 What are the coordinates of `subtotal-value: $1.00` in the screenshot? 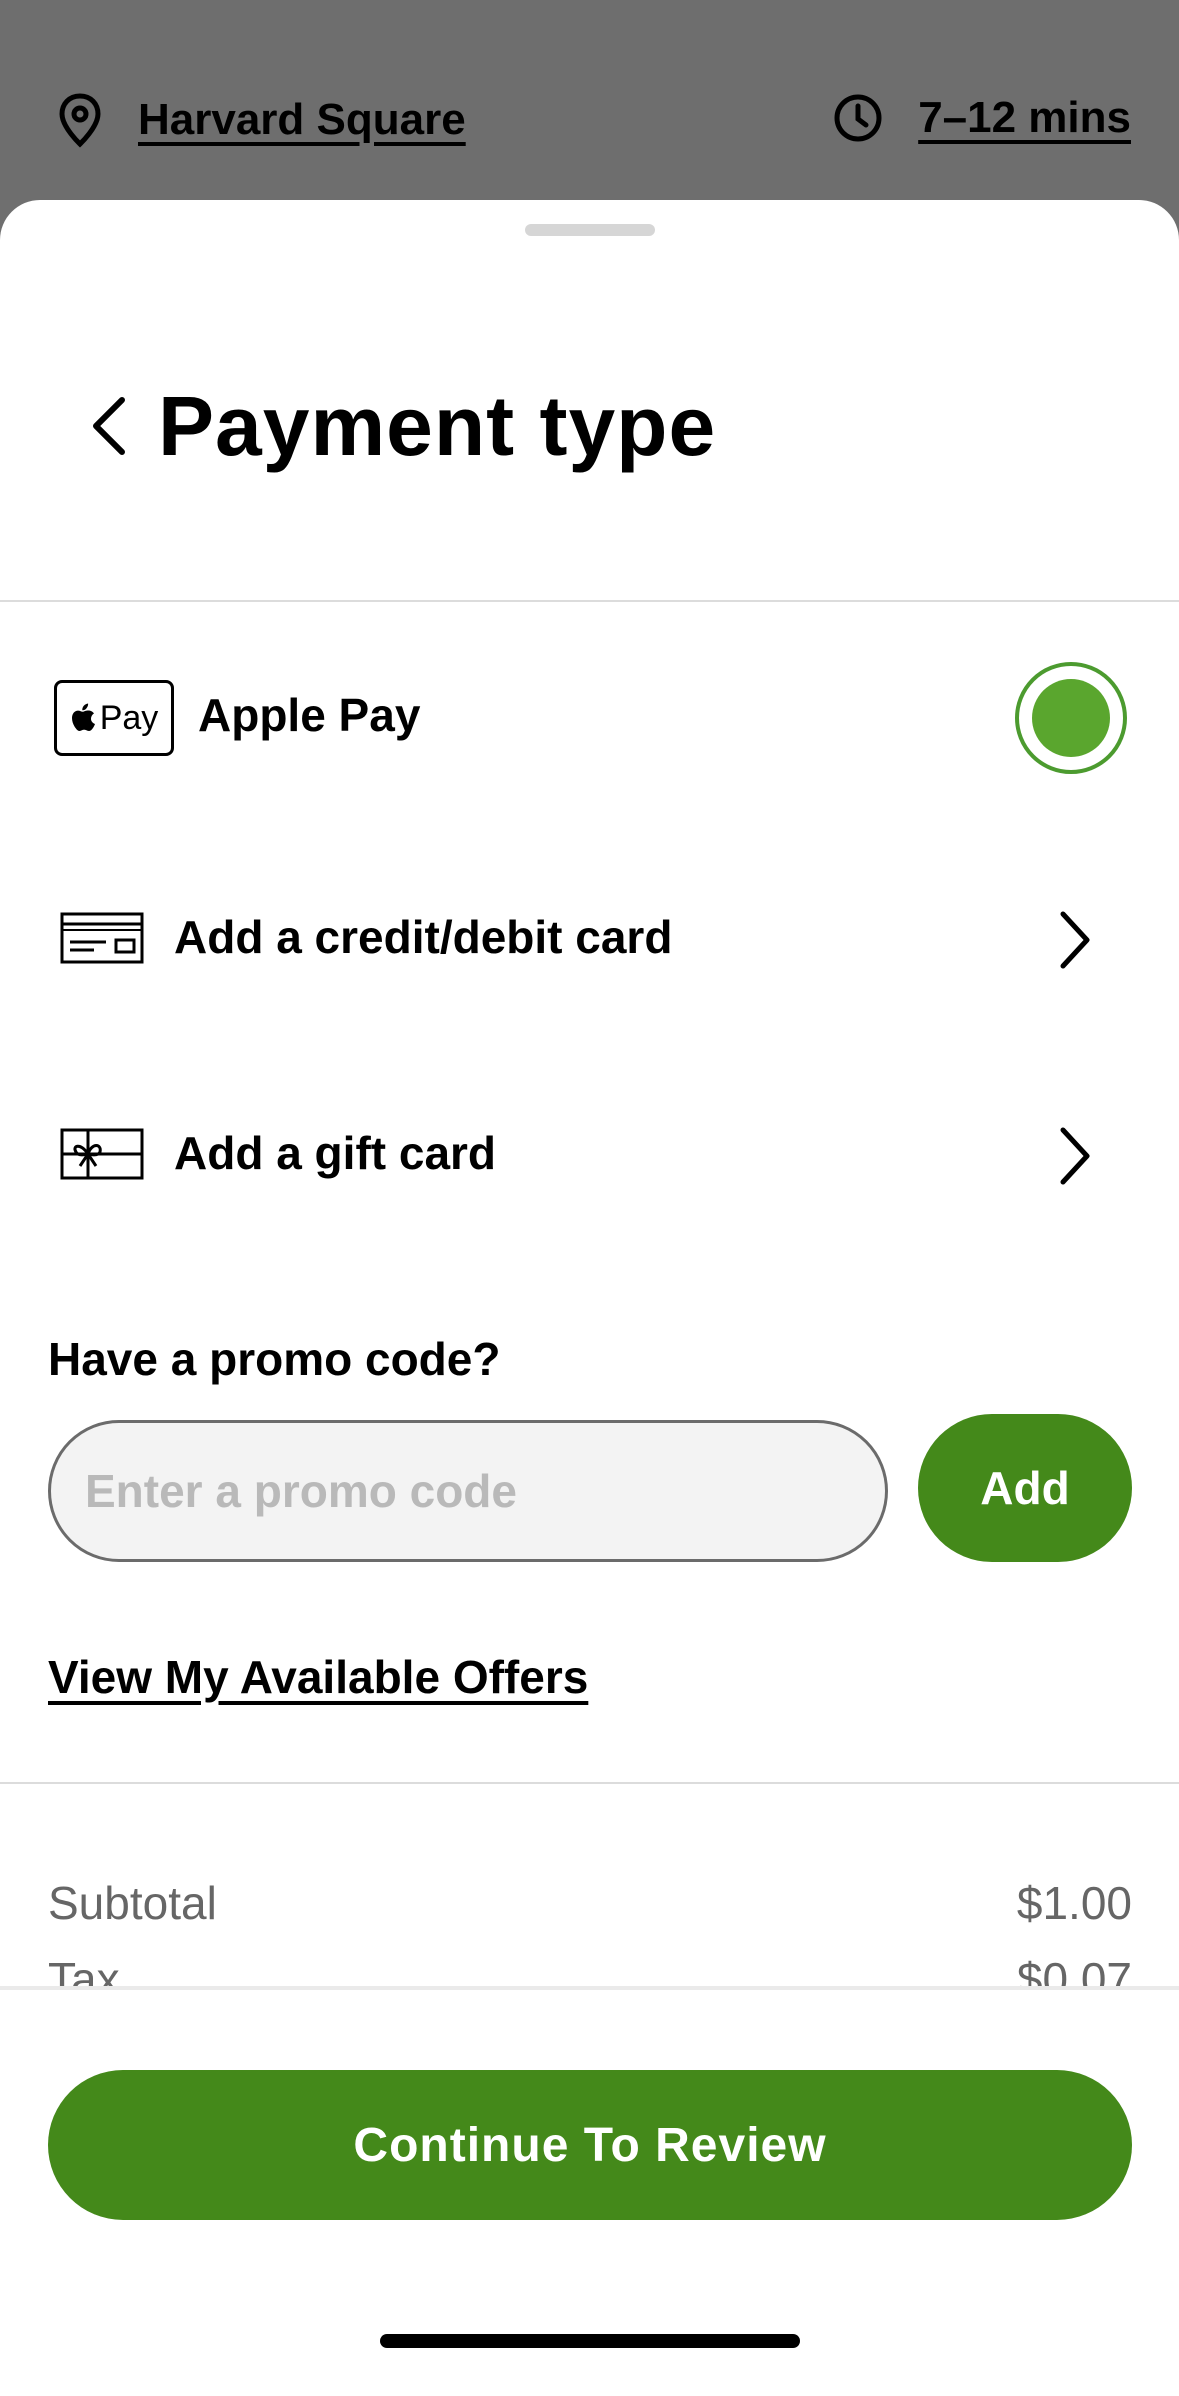 It's located at (1074, 1903).